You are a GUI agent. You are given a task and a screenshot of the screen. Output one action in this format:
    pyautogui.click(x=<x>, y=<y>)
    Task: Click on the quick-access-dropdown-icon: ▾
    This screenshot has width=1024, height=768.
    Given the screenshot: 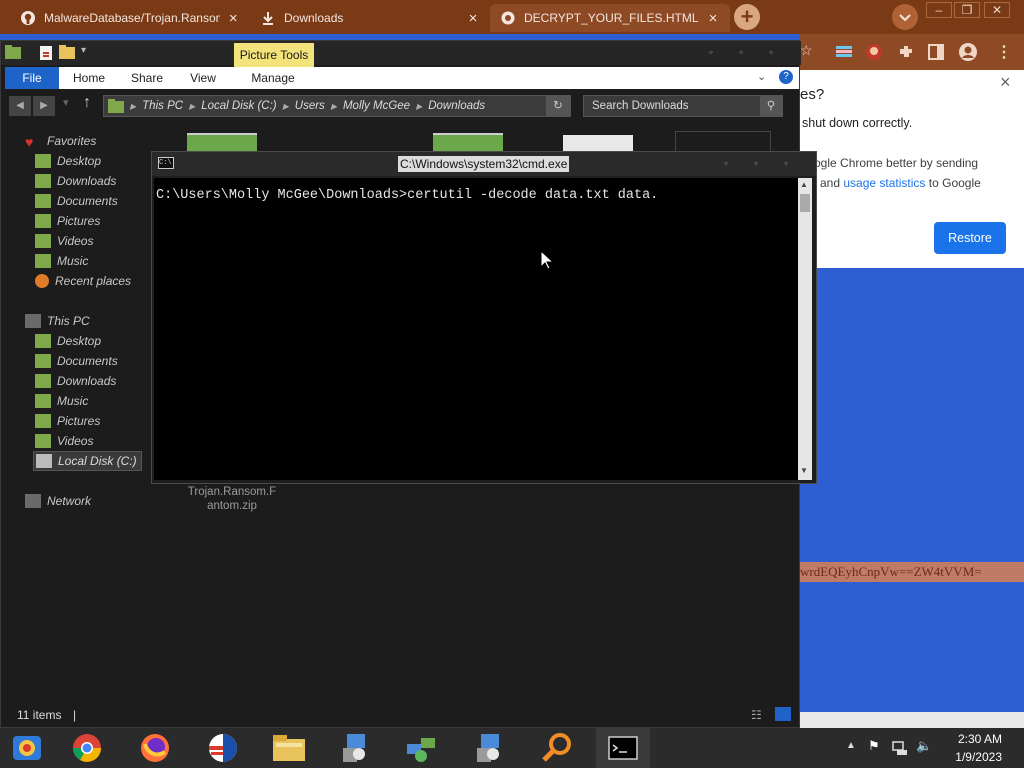 What is the action you would take?
    pyautogui.click(x=83, y=50)
    